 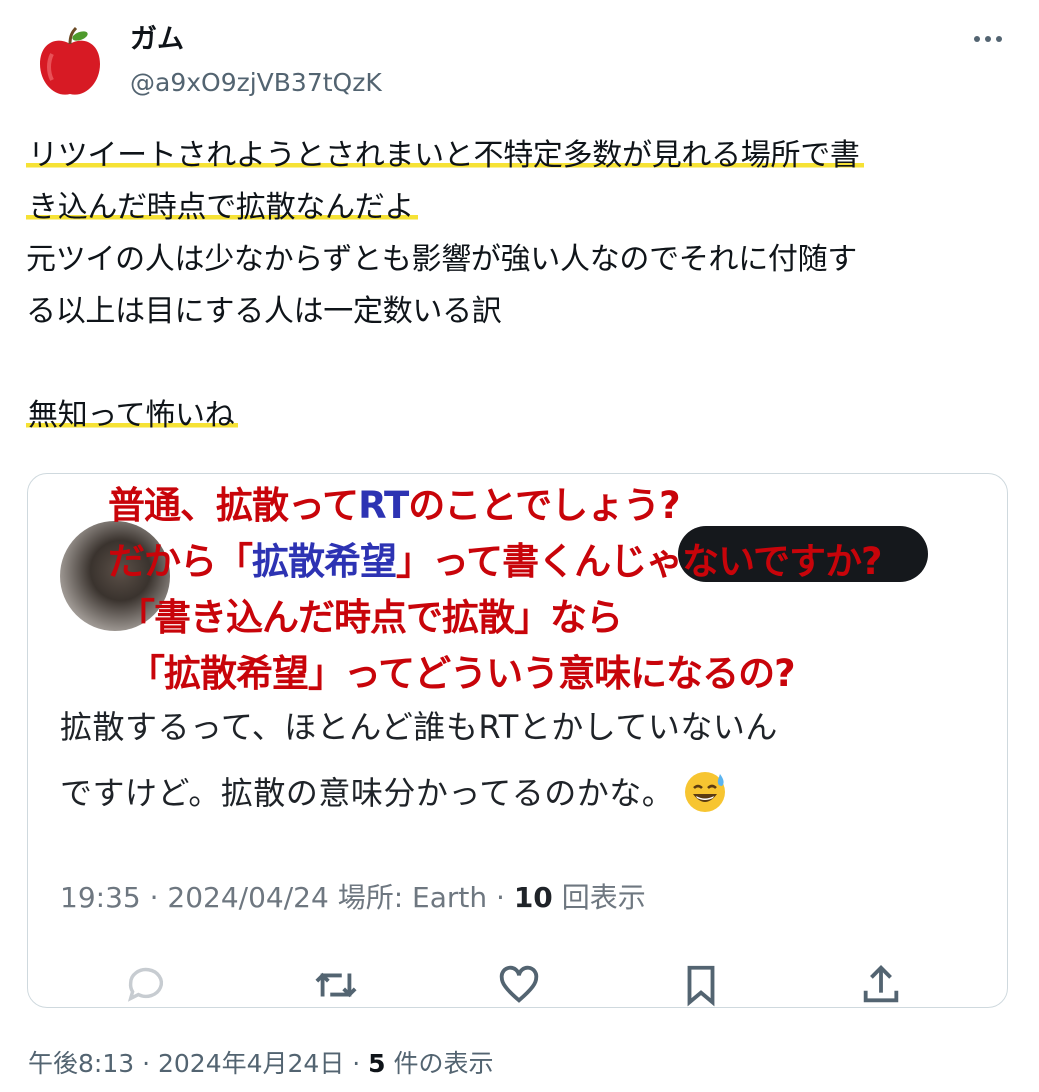 I want to click on retweet-icon, so click(x=338, y=984).